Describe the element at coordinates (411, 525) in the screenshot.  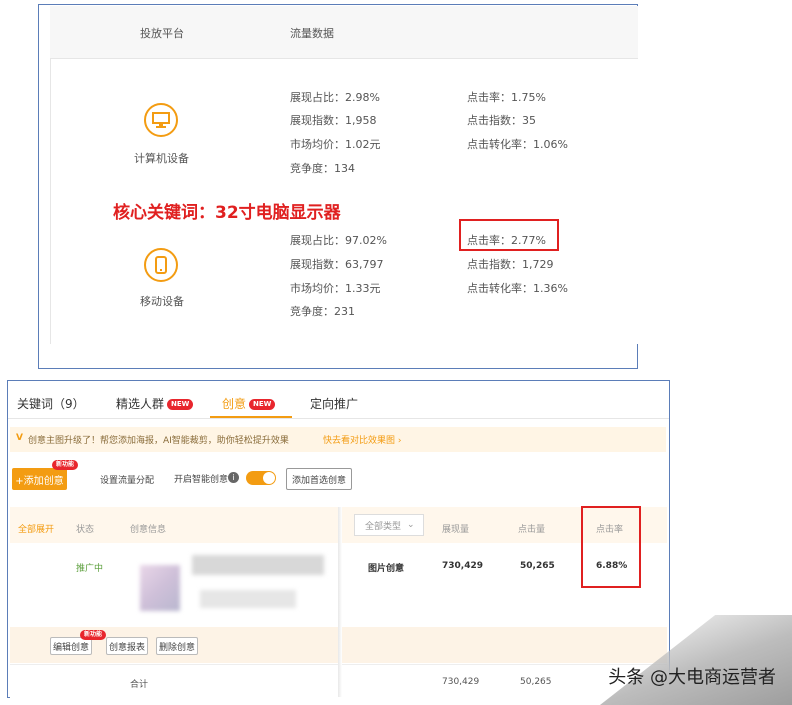
I see `chevron-down-icon: ⌄` at that location.